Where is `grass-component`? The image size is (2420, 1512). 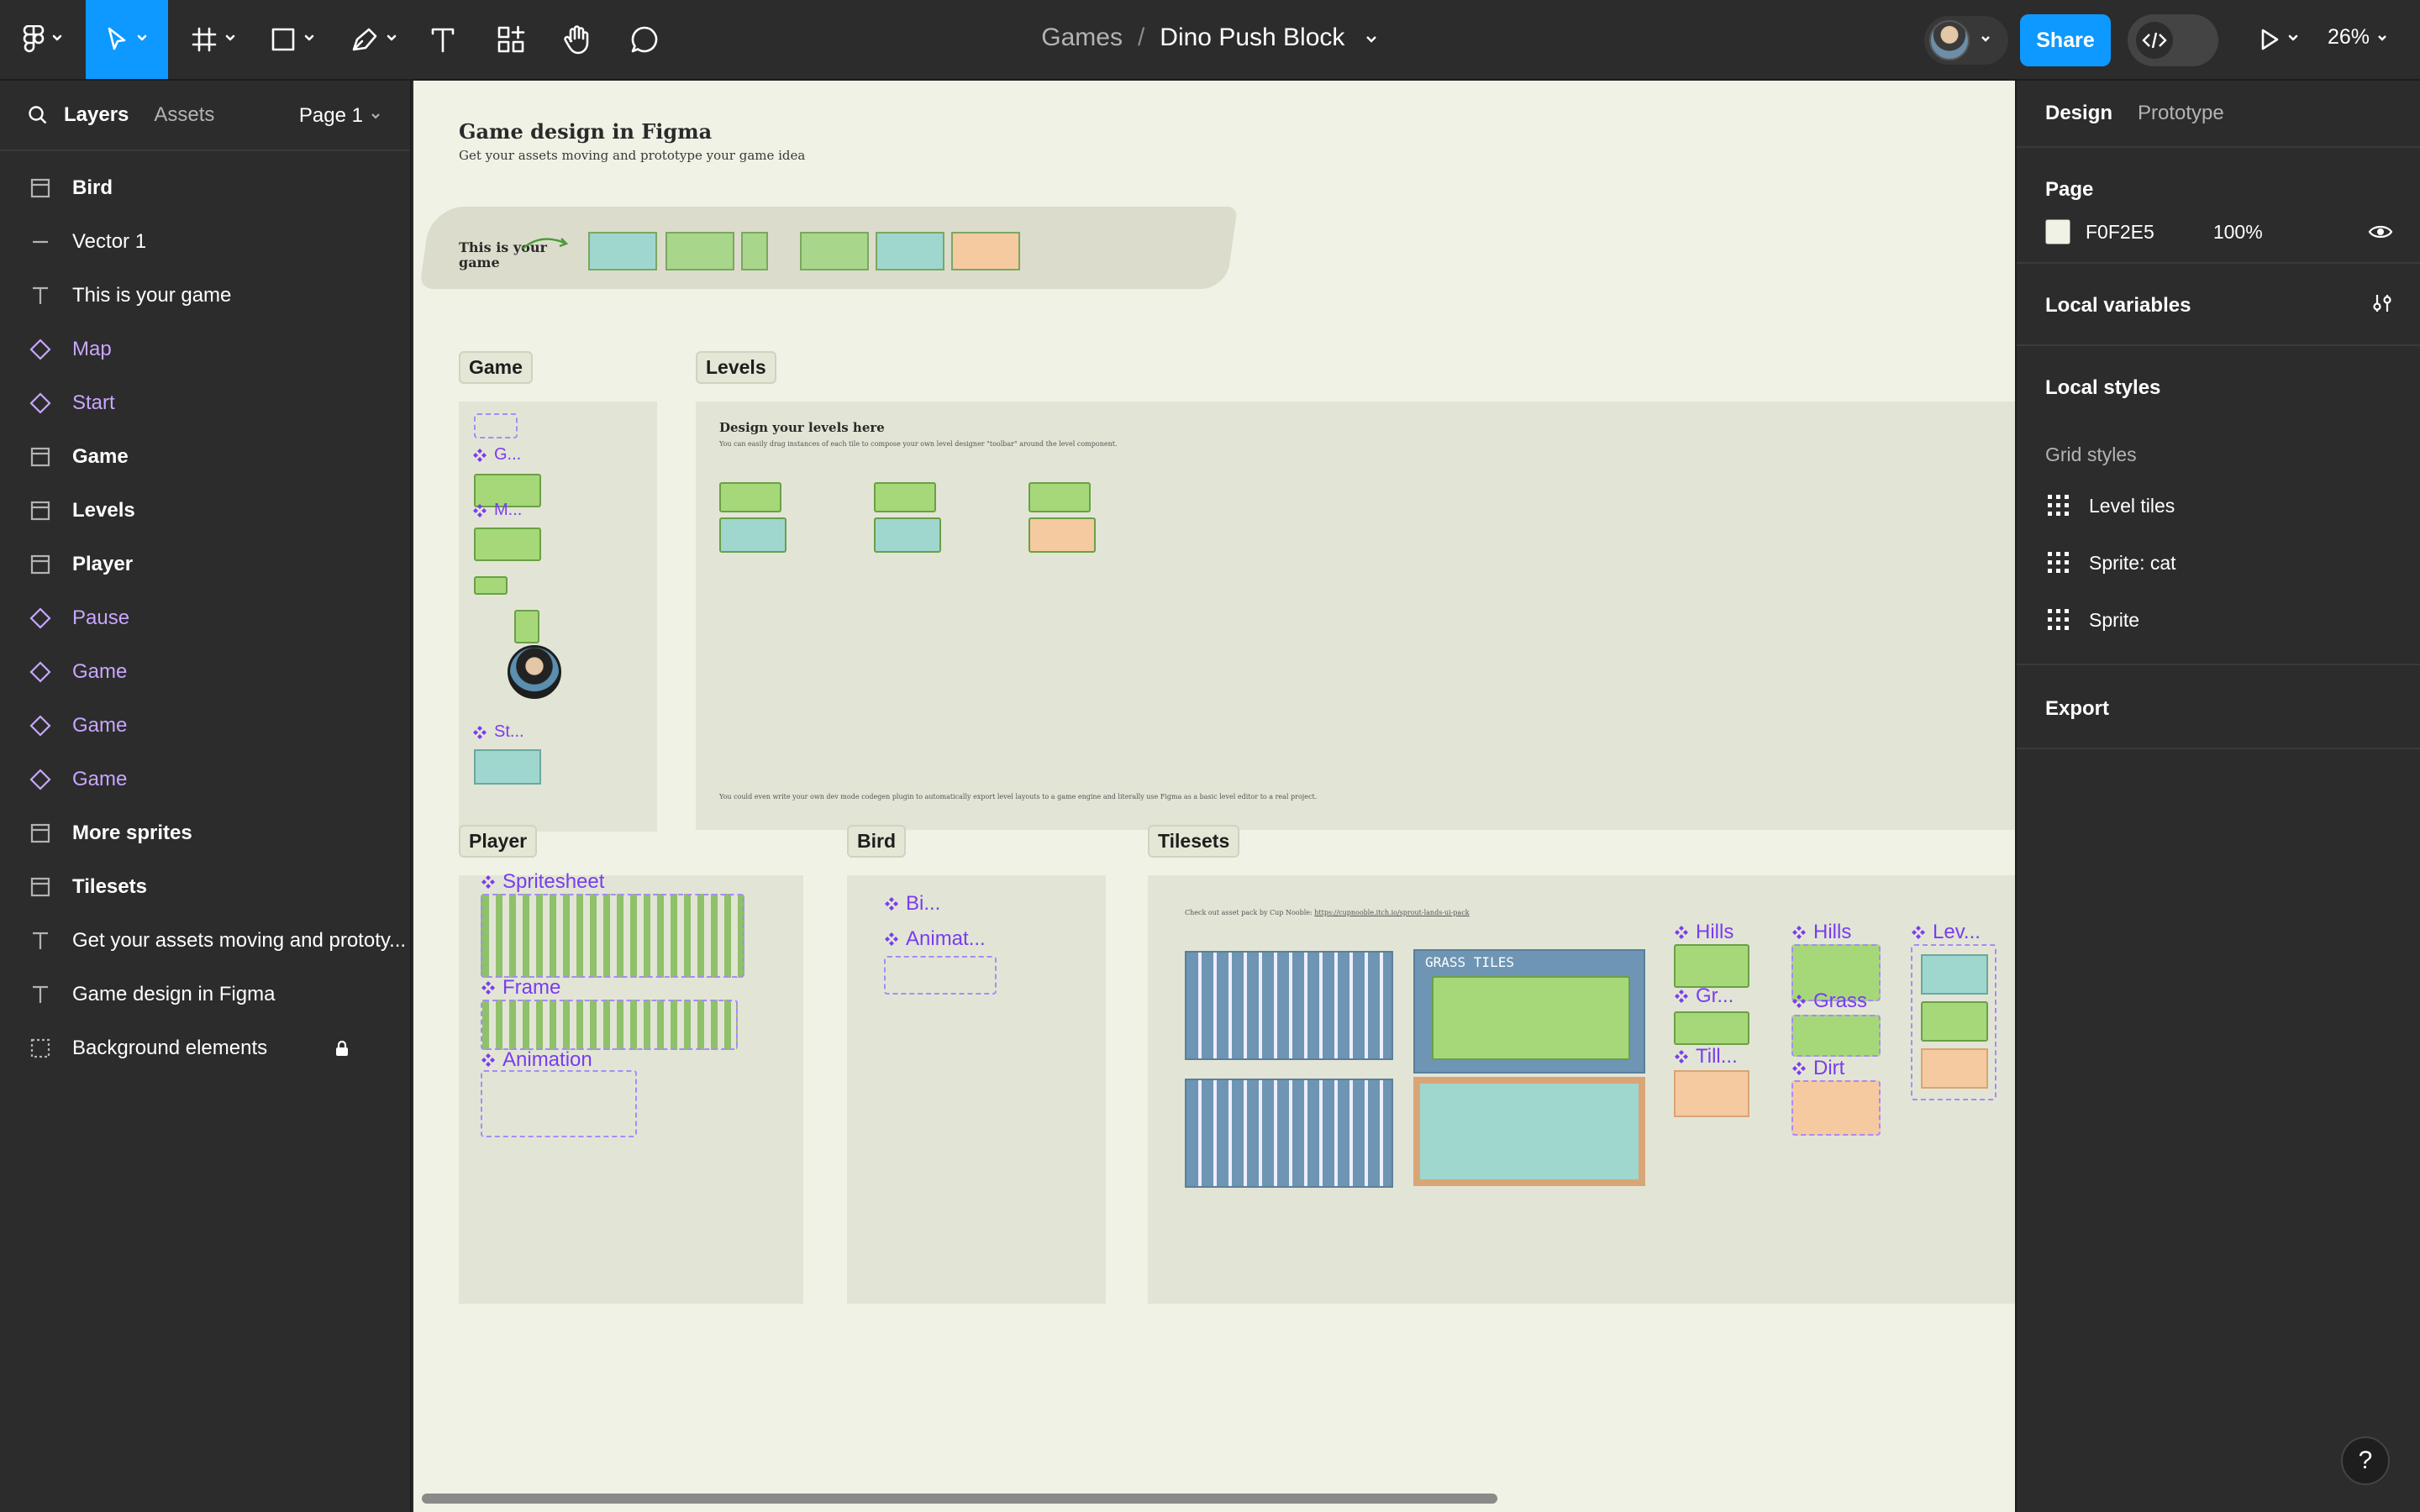 grass-component is located at coordinates (1836, 1036).